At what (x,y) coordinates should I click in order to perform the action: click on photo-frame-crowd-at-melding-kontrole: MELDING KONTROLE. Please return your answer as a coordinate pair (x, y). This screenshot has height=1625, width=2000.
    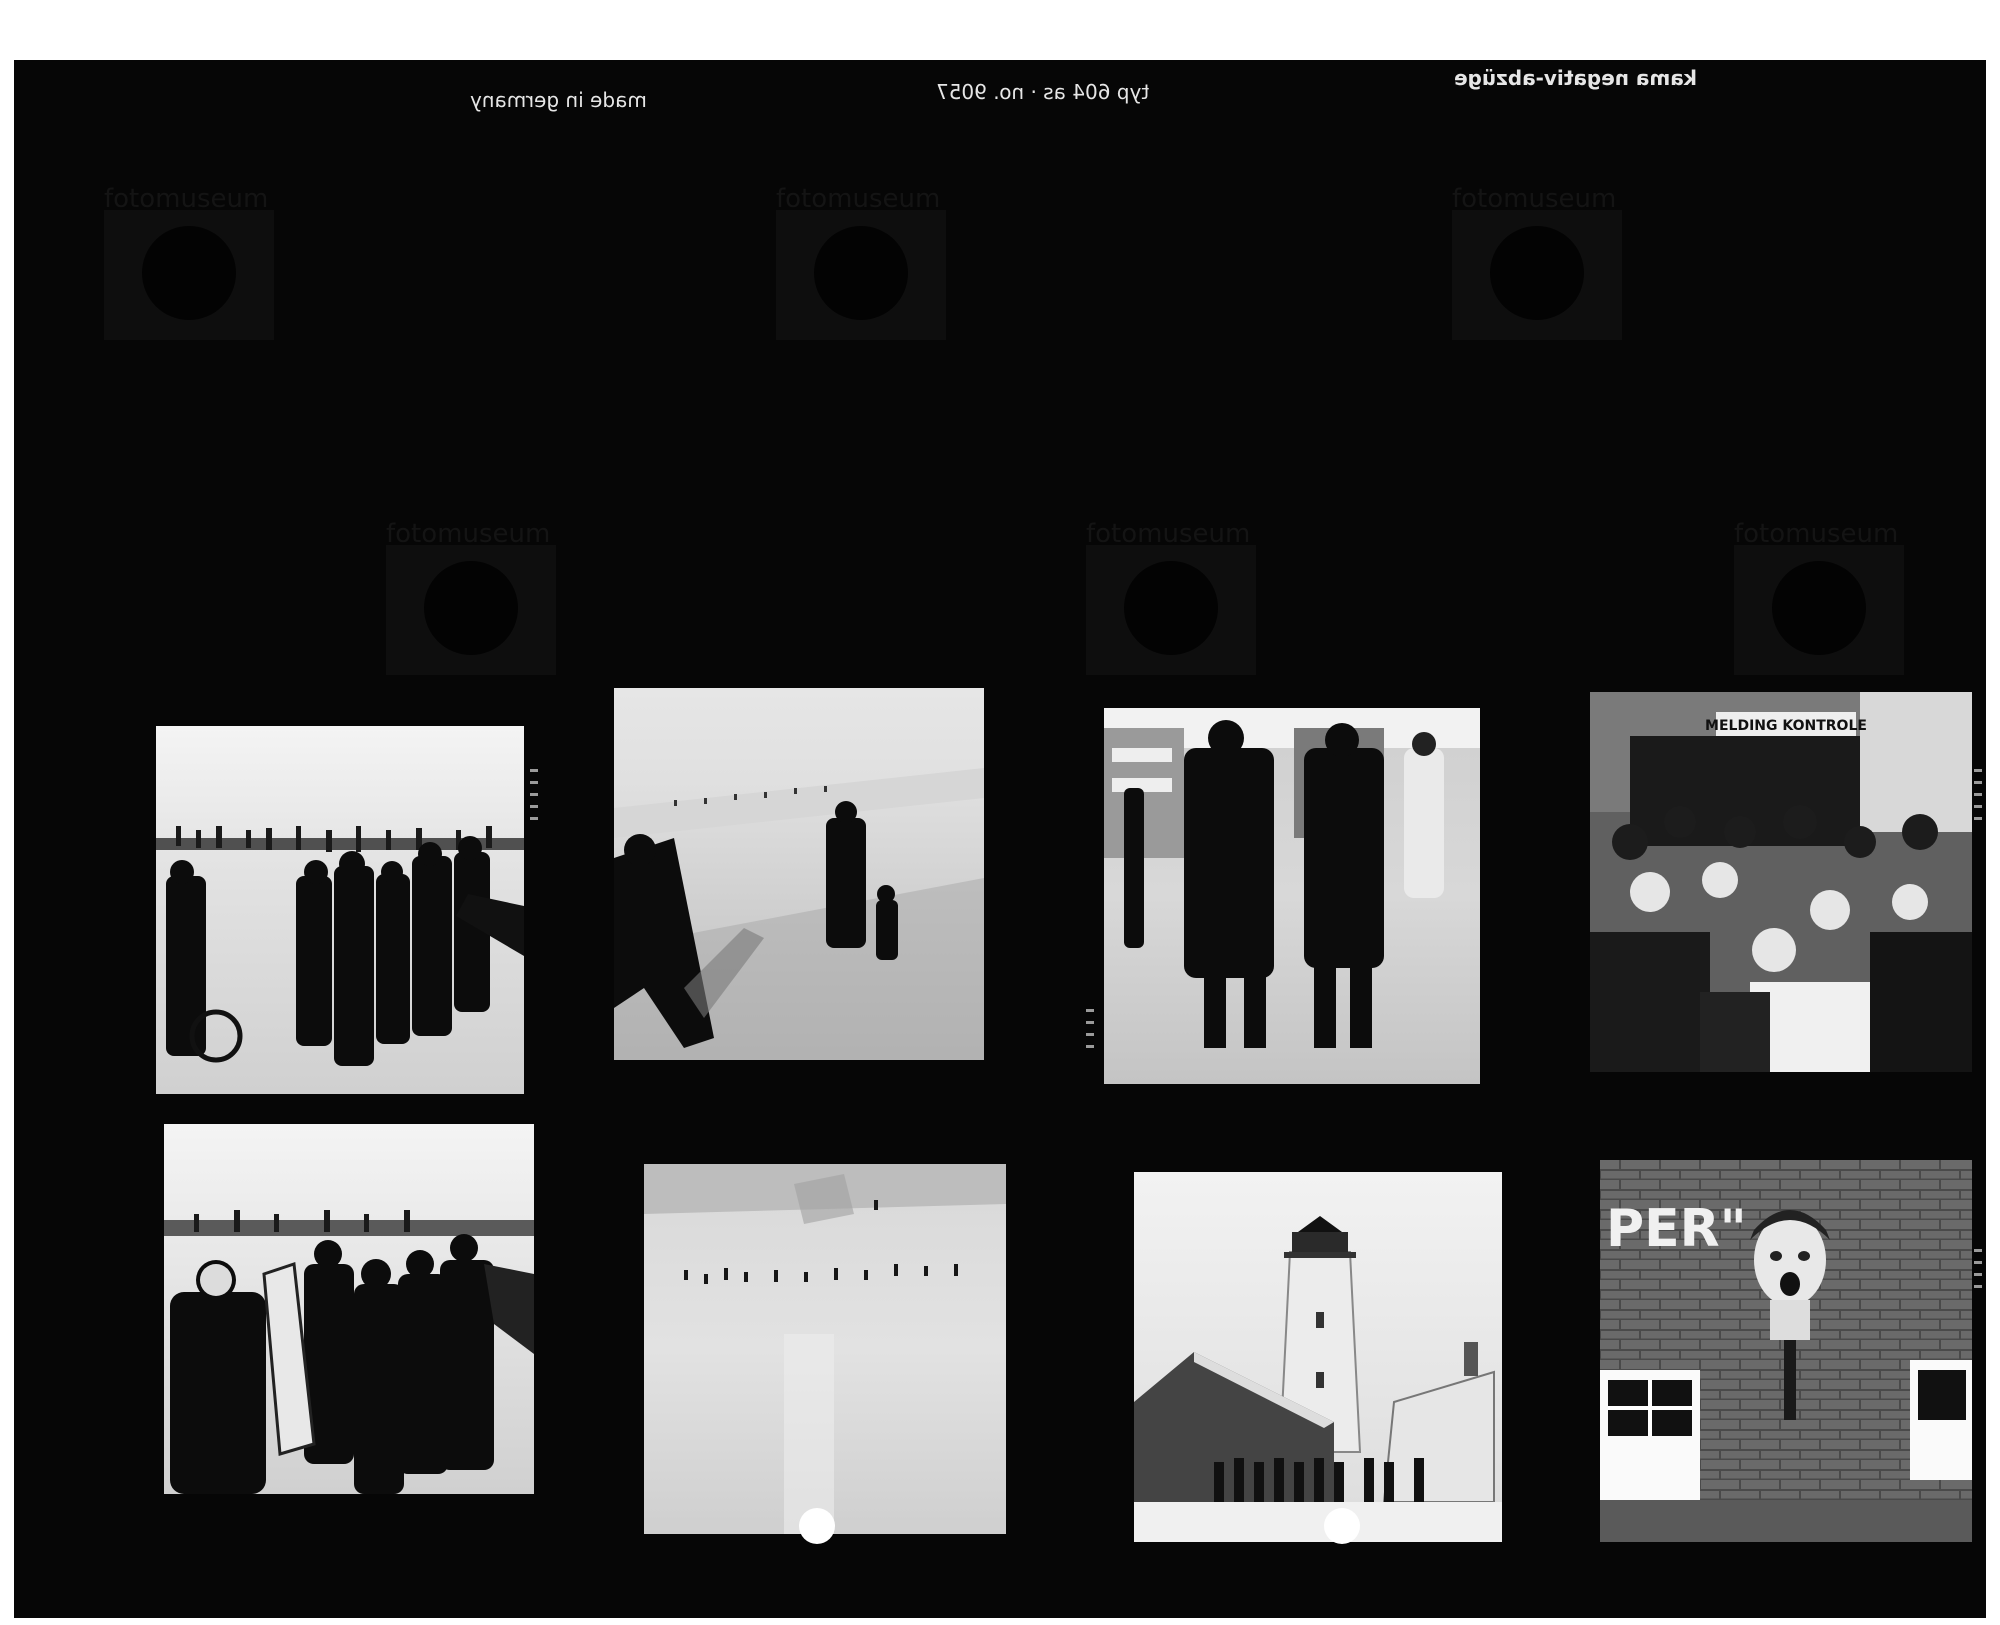
    Looking at the image, I should click on (1781, 882).